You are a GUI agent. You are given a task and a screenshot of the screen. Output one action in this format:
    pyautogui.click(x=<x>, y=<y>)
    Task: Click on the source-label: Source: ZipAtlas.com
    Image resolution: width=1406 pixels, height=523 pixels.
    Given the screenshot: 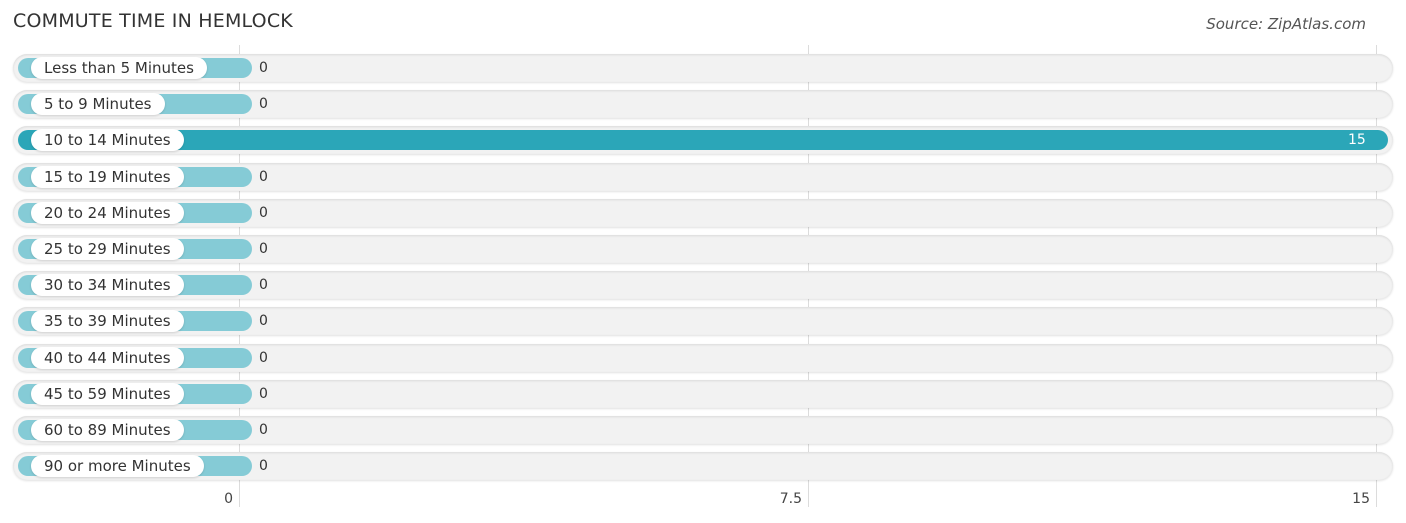 What is the action you would take?
    pyautogui.click(x=1286, y=24)
    